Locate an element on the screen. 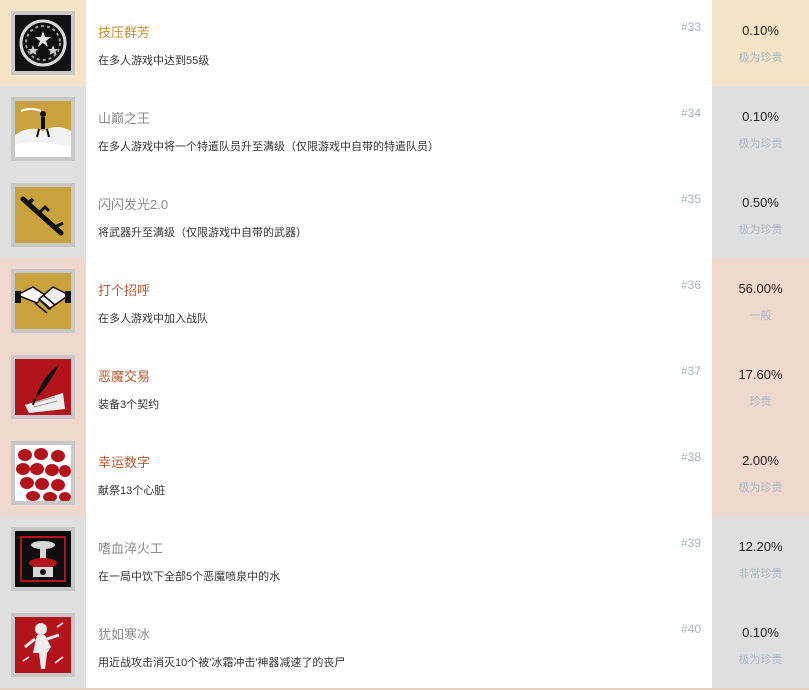  trophy-stats: 0.50% 极为珍贵 is located at coordinates (760, 215).